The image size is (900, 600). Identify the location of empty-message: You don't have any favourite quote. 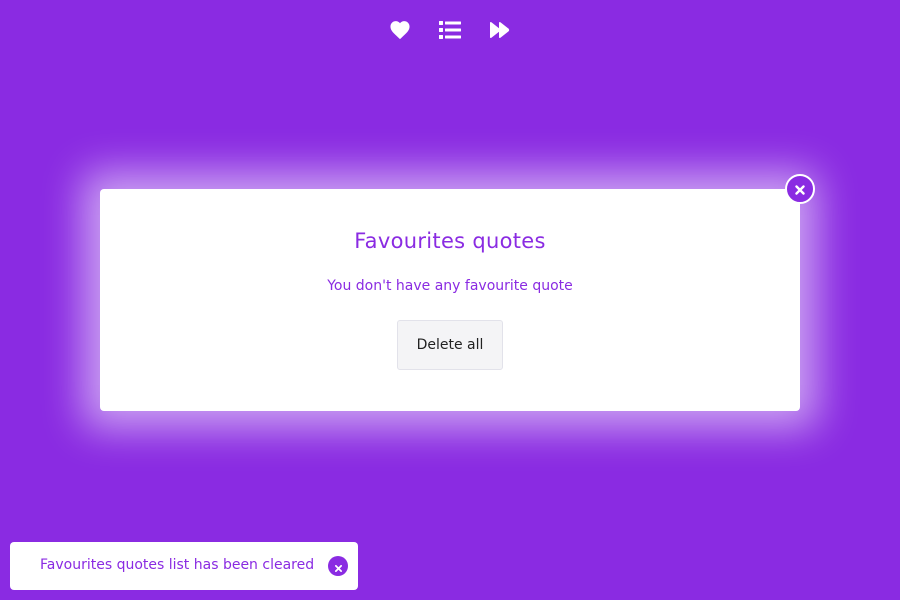
(450, 286).